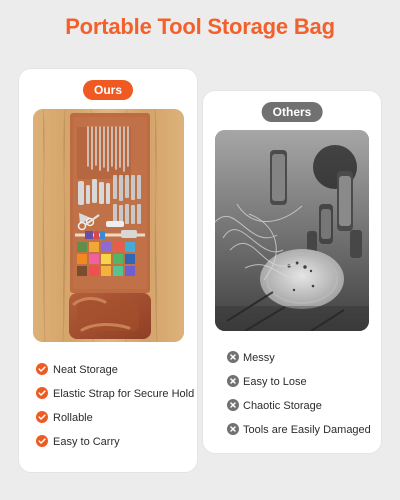  What do you see at coordinates (108, 418) in the screenshot?
I see `feature-item: Rollable` at bounding box center [108, 418].